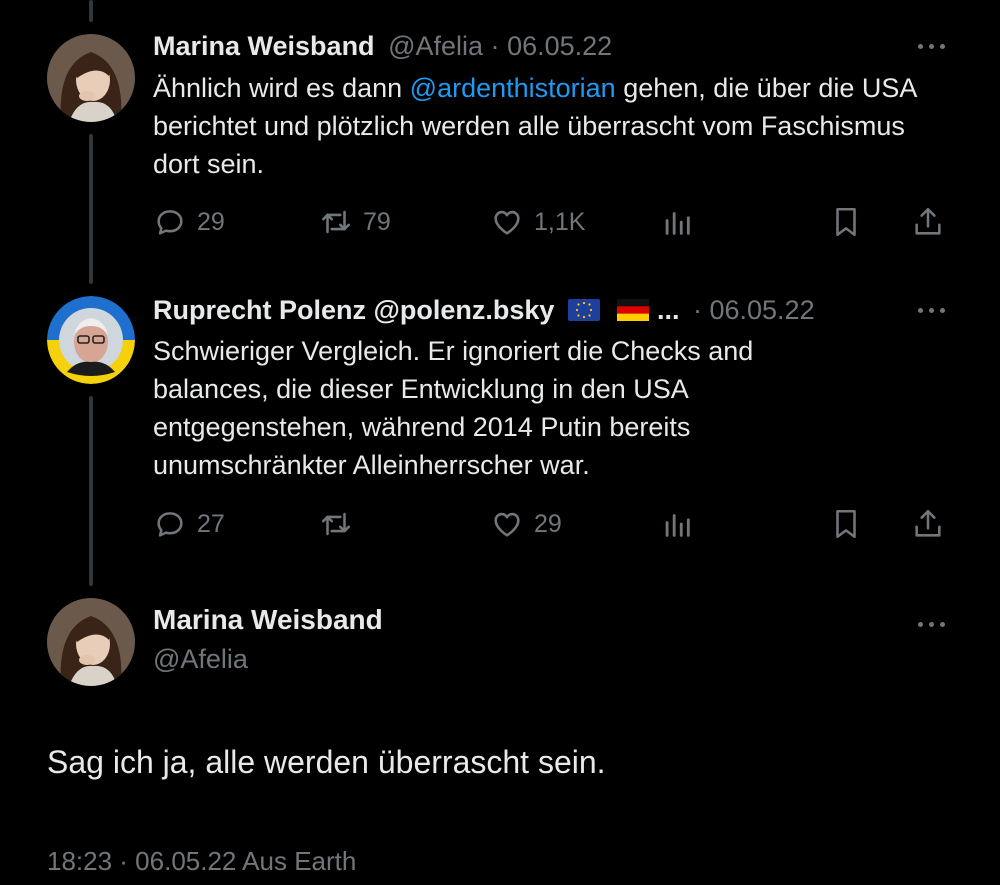  What do you see at coordinates (548, 523) in the screenshot?
I see `tweet-2-like-count: 29` at bounding box center [548, 523].